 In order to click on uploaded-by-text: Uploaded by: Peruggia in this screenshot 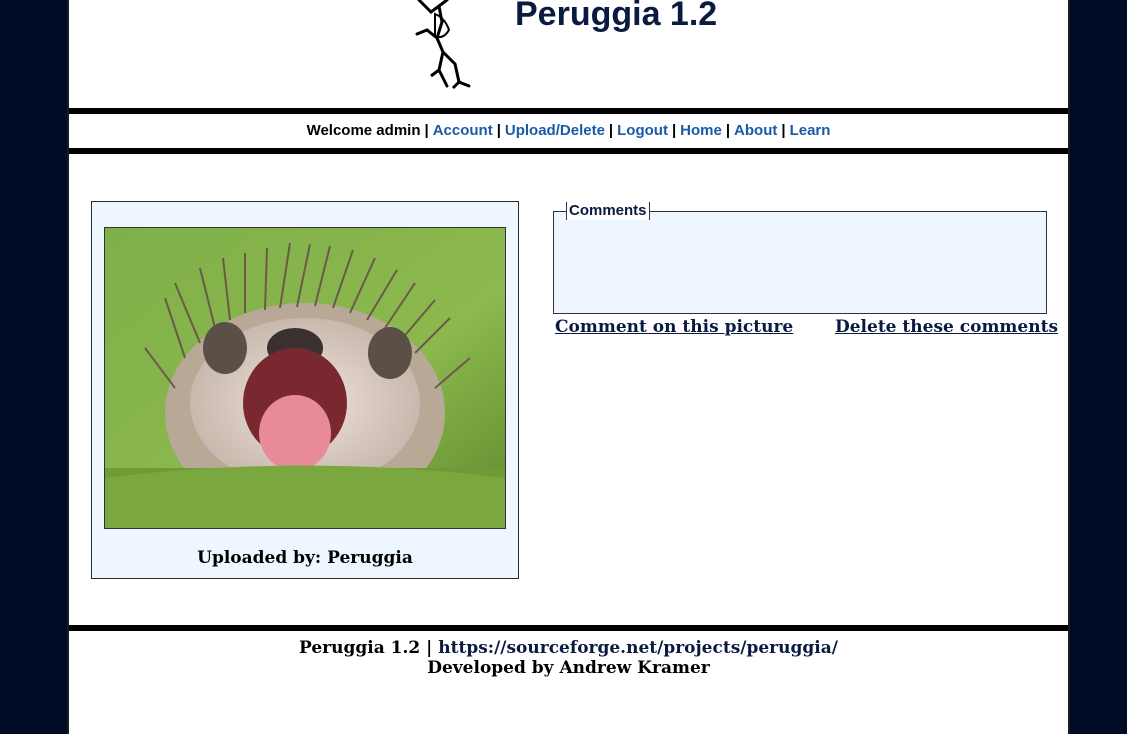, I will do `click(305, 558)`.